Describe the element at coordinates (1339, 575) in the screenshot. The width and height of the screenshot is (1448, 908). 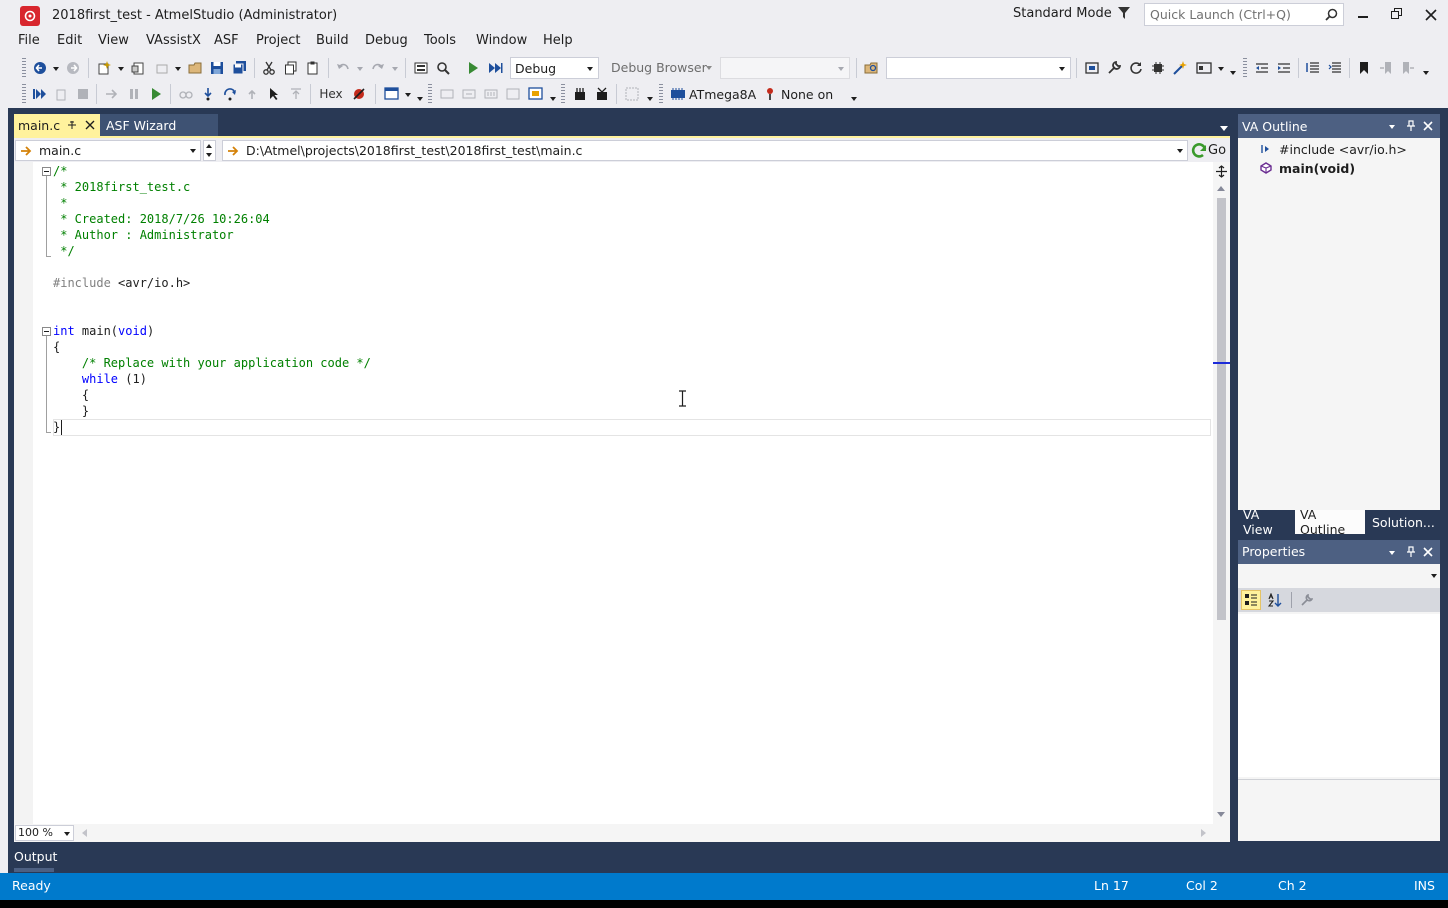
I see `properties-object-combo` at that location.